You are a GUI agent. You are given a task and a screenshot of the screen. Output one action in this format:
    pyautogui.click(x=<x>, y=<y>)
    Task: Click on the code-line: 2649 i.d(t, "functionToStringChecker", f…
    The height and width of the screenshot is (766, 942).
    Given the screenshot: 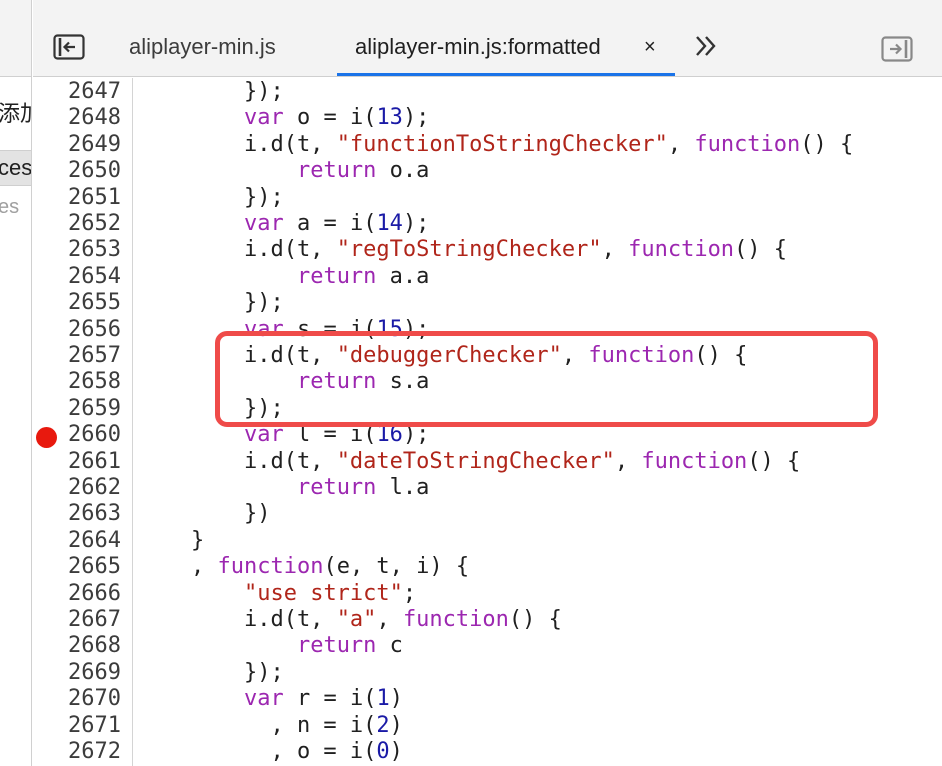 What is the action you would take?
    pyautogui.click(x=487, y=145)
    